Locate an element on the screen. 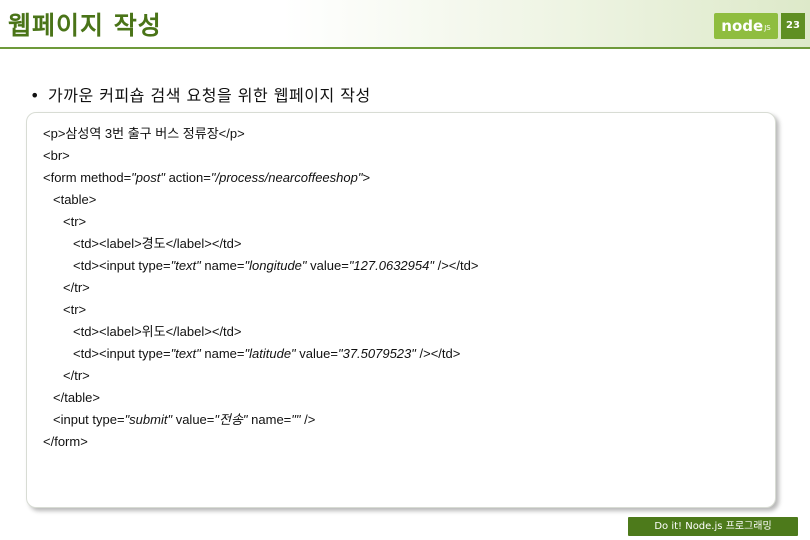 The image size is (810, 540). code-line: <p>삼성역 3번 출구 버스 정류장</p> is located at coordinates (144, 133).